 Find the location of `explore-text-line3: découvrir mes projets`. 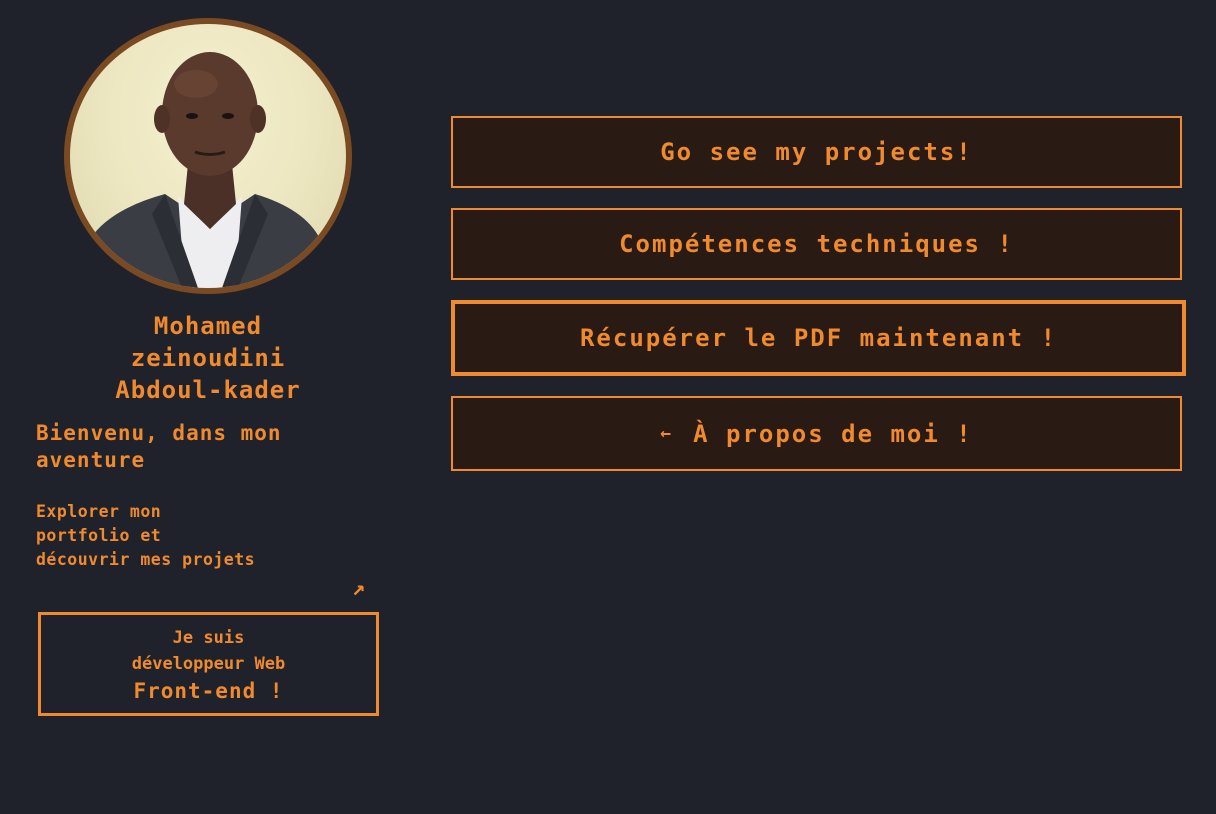

explore-text-line3: découvrir mes projets is located at coordinates (146, 559).